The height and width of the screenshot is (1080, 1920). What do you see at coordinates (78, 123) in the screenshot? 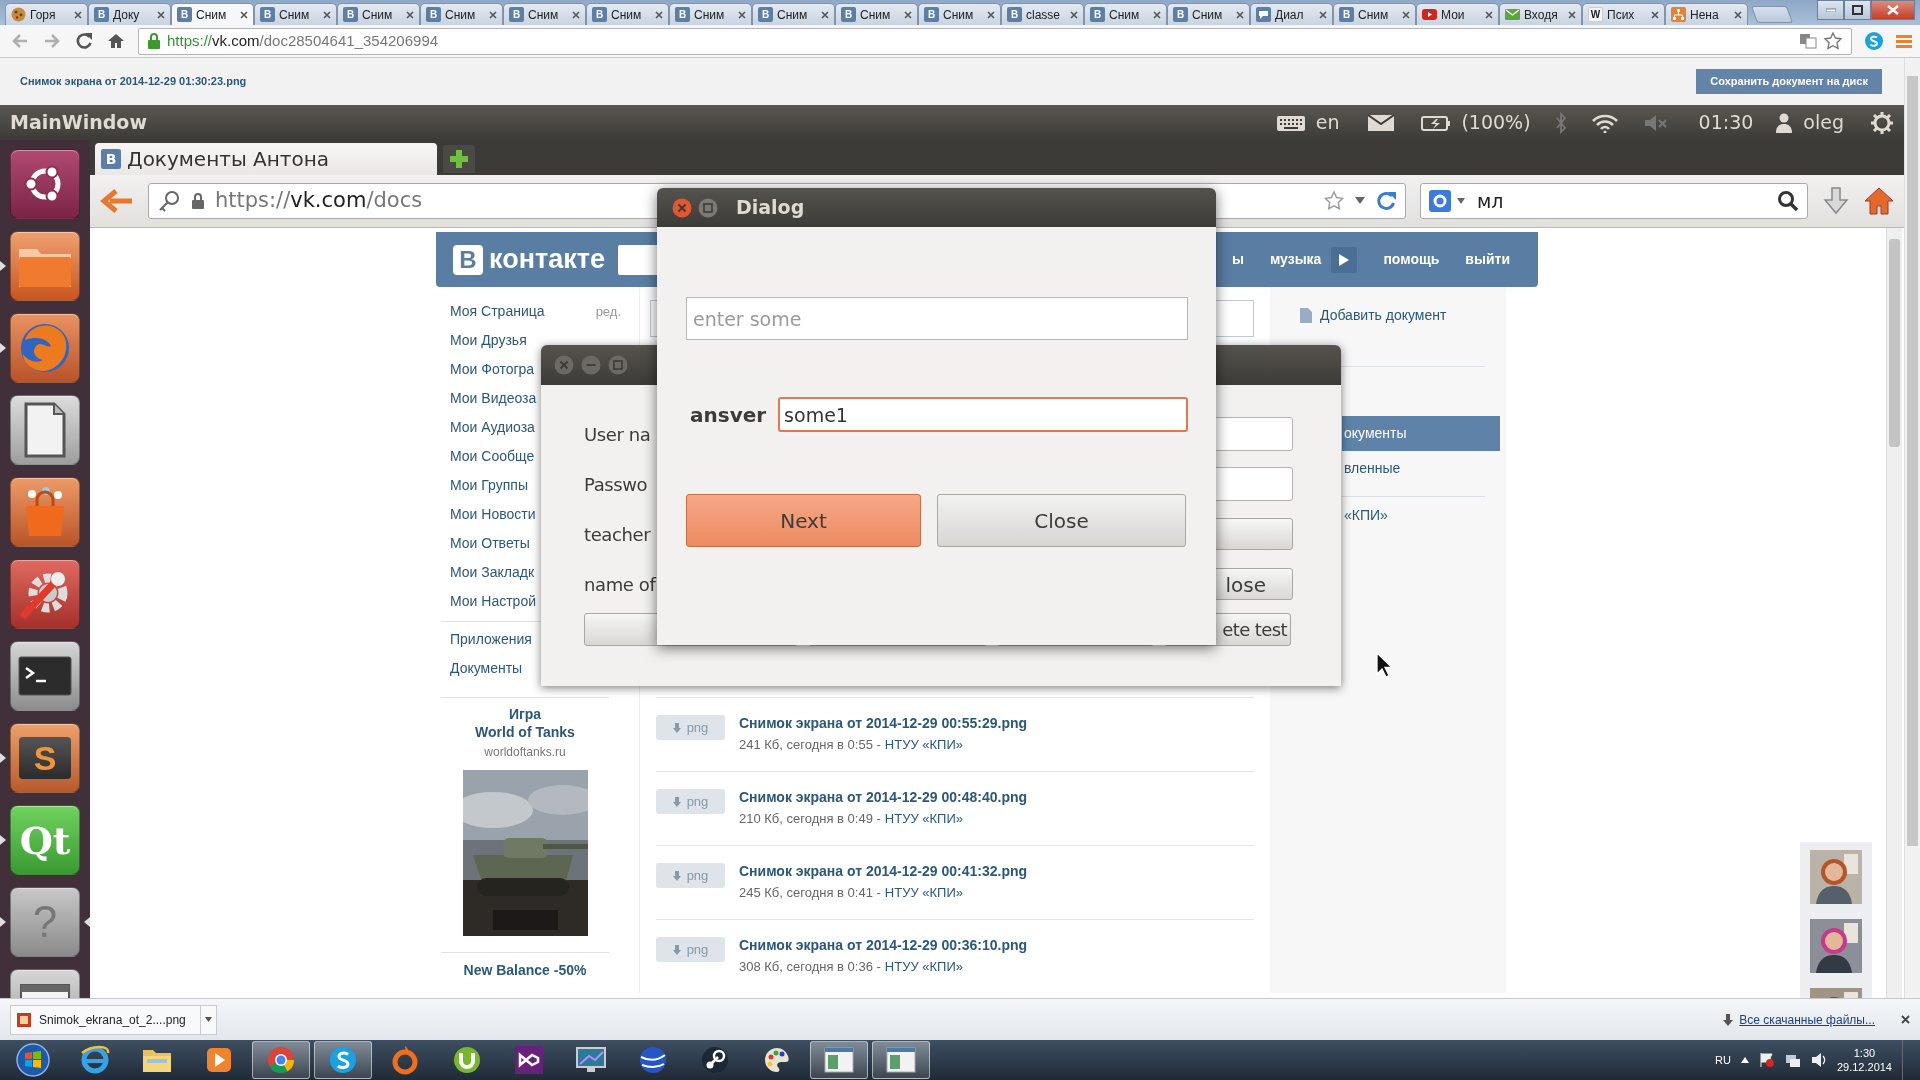
I see `window-title: MainWindow` at bounding box center [78, 123].